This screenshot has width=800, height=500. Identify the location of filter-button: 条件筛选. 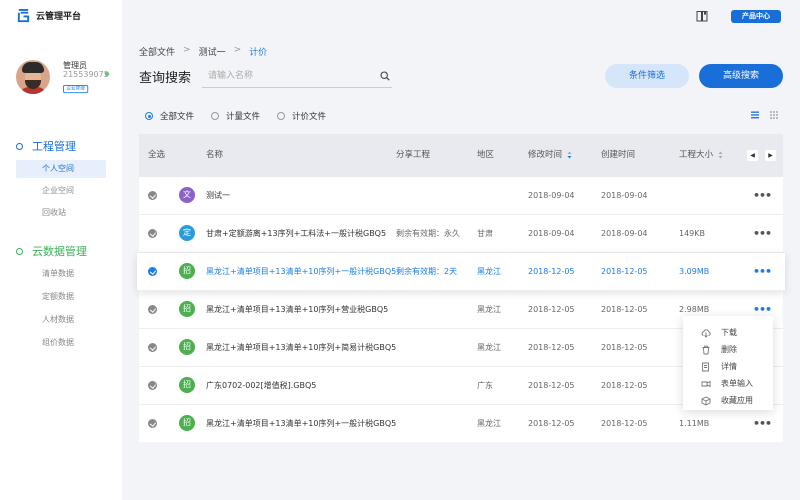
(647, 76).